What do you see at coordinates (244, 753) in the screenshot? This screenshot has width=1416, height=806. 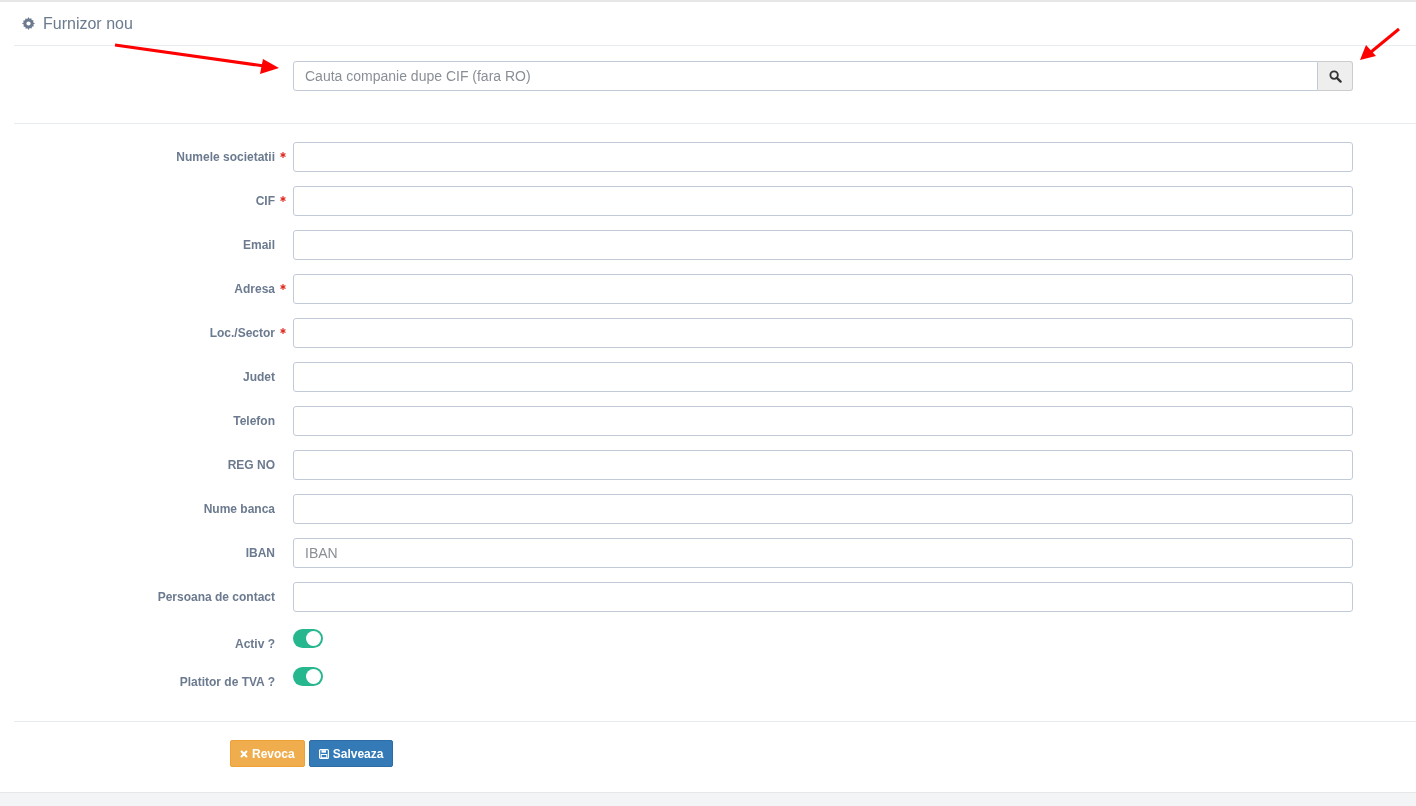 I see `close-icon` at bounding box center [244, 753].